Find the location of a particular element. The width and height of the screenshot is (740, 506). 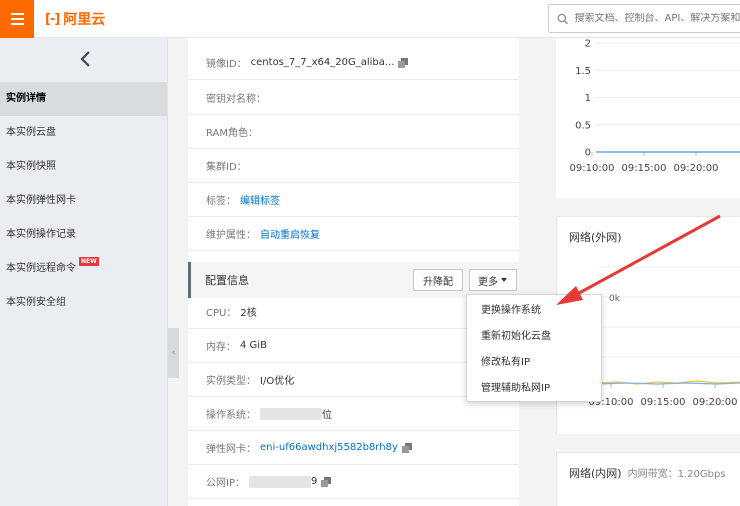

auto-restart-link: 自动重启恢复 is located at coordinates (290, 233).